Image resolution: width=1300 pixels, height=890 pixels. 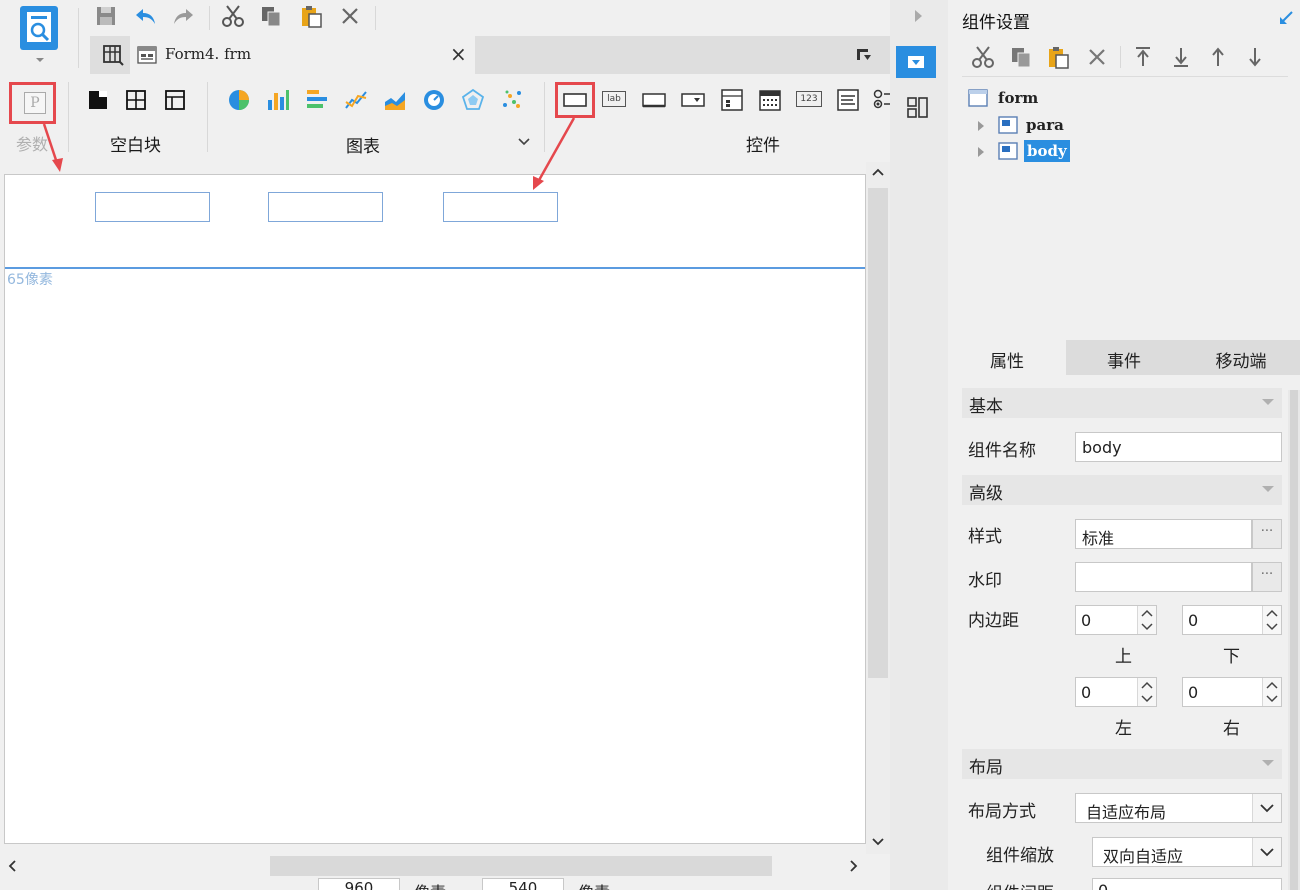 What do you see at coordinates (1187, 884) in the screenshot?
I see `gap-stepper: 0` at bounding box center [1187, 884].